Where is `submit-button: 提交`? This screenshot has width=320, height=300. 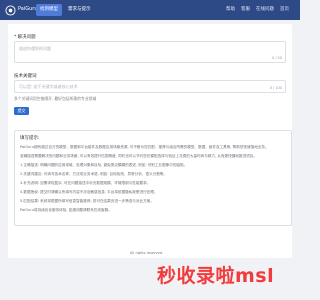
submit-button: 提交 is located at coordinates (21, 111).